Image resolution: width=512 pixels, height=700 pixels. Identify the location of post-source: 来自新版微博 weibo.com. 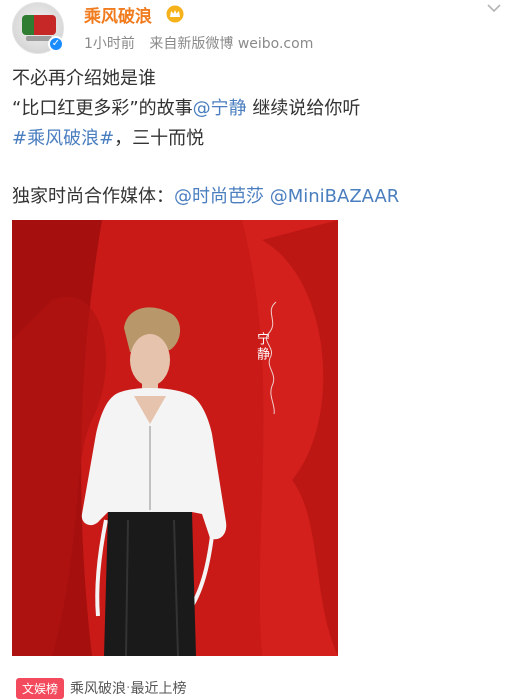
(231, 44).